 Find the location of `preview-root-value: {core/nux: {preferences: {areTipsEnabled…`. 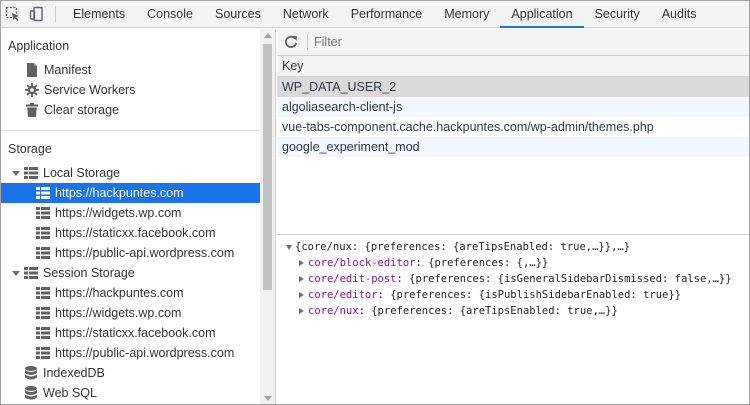

preview-root-value: {core/nux: {preferences: {areTipsEnabled… is located at coordinates (463, 247).